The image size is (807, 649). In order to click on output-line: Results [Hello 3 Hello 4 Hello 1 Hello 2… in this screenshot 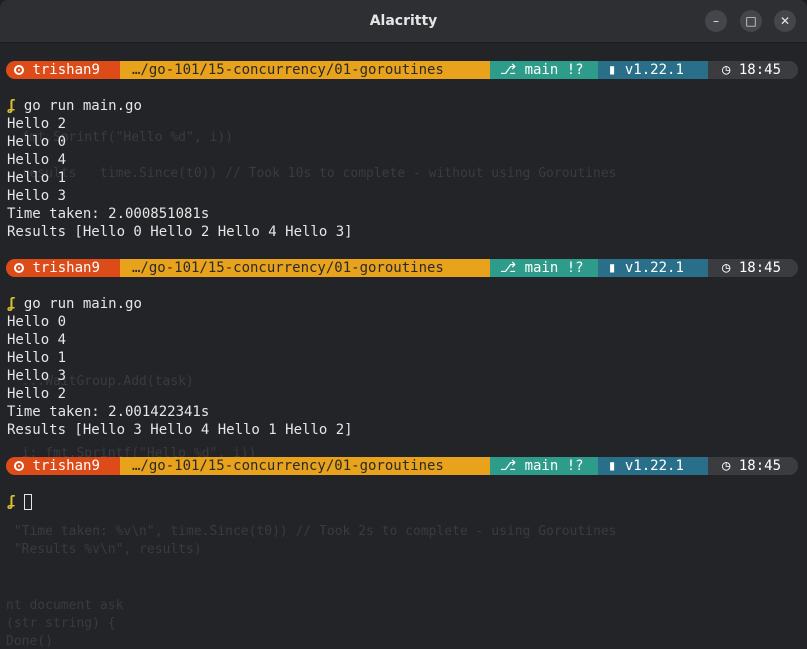, I will do `click(180, 430)`.